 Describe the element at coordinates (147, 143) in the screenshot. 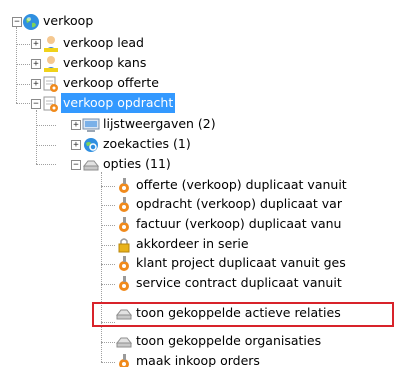

I see `tree-label: zoekacties (1)` at that location.